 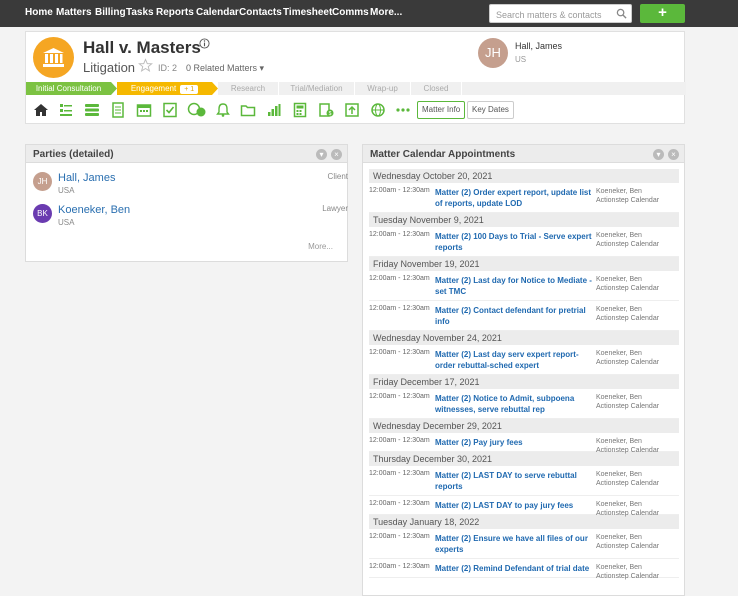 What do you see at coordinates (144, 110) in the screenshot?
I see `calendar-icon` at bounding box center [144, 110].